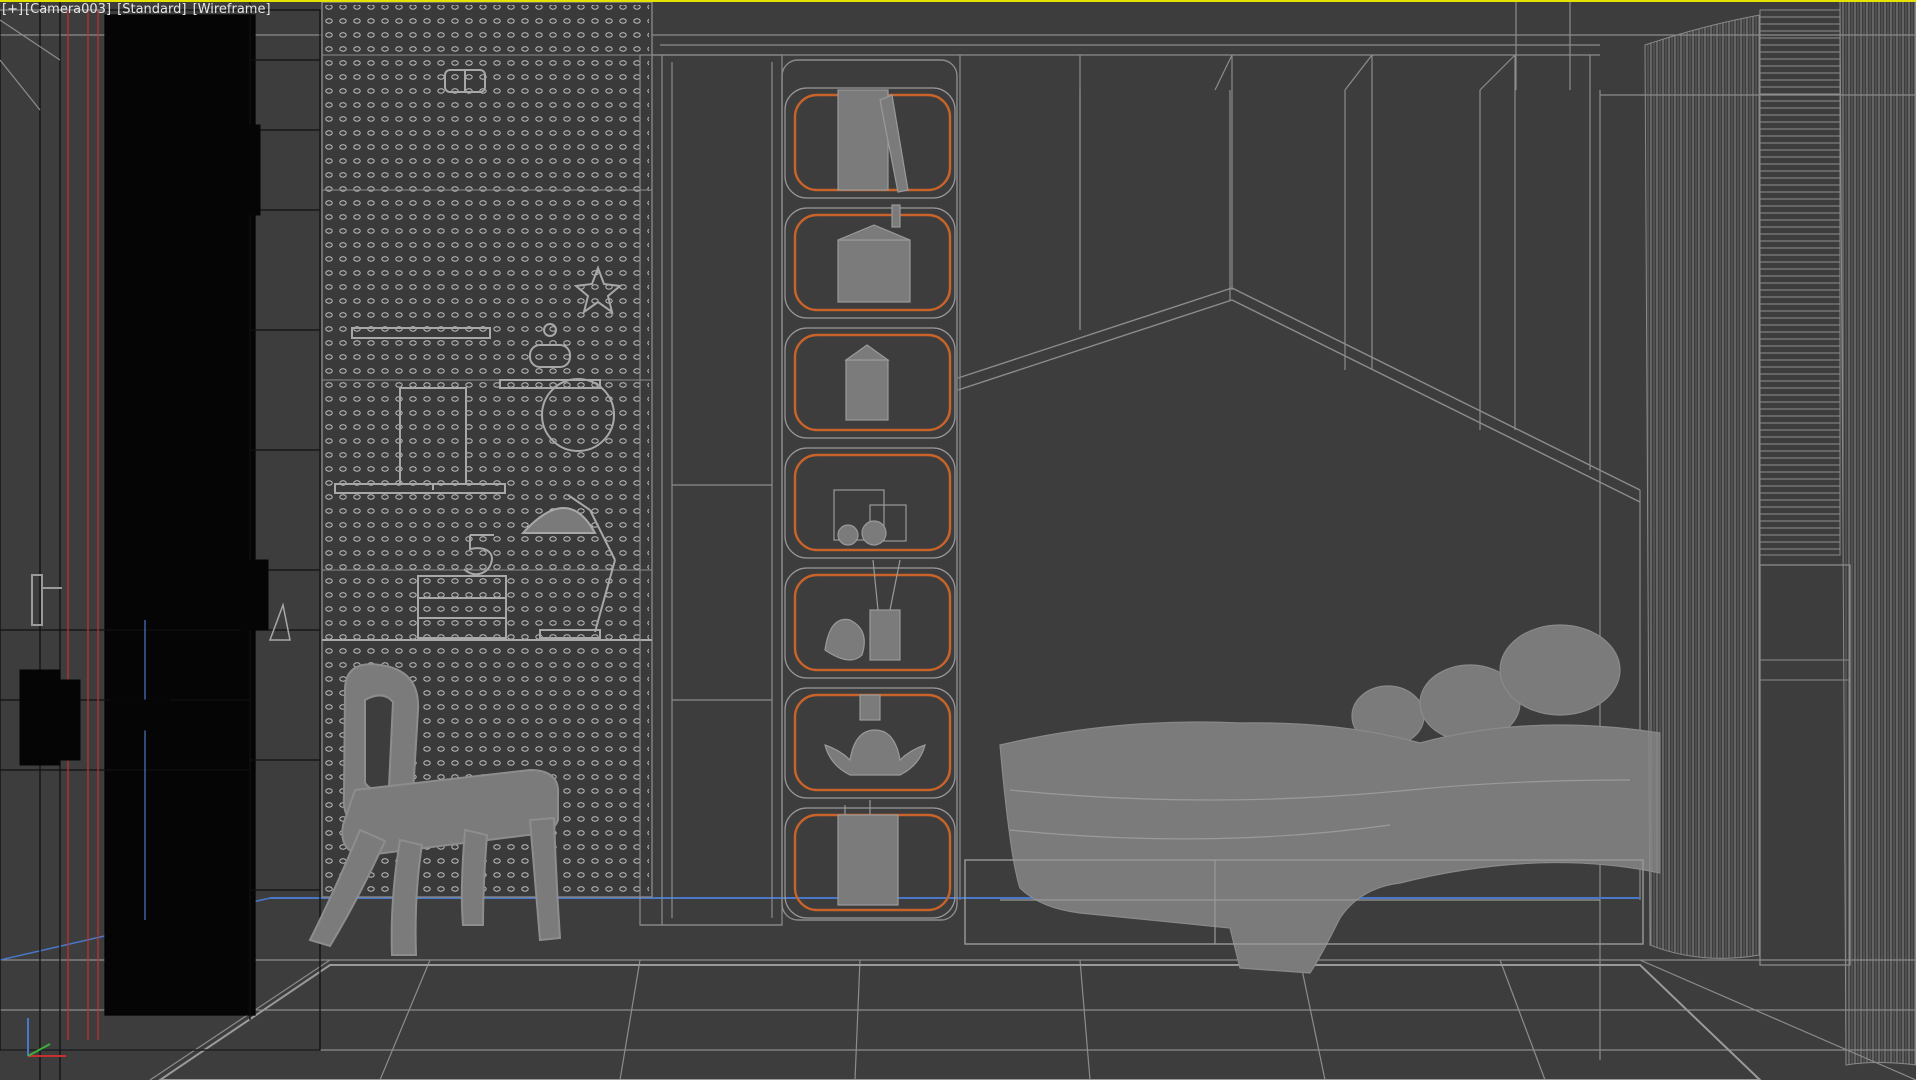 The height and width of the screenshot is (1080, 1916). What do you see at coordinates (68, 9) in the screenshot?
I see `viewport-camera-label: [Camera003]` at bounding box center [68, 9].